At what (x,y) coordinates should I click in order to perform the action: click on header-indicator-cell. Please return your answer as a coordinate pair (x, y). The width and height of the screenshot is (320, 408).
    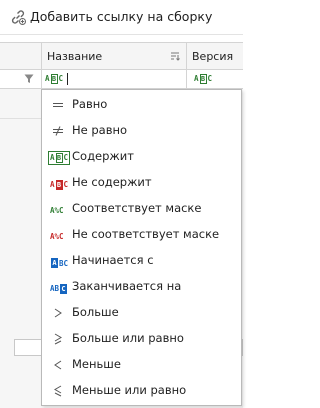
    Looking at the image, I should click on (21, 56).